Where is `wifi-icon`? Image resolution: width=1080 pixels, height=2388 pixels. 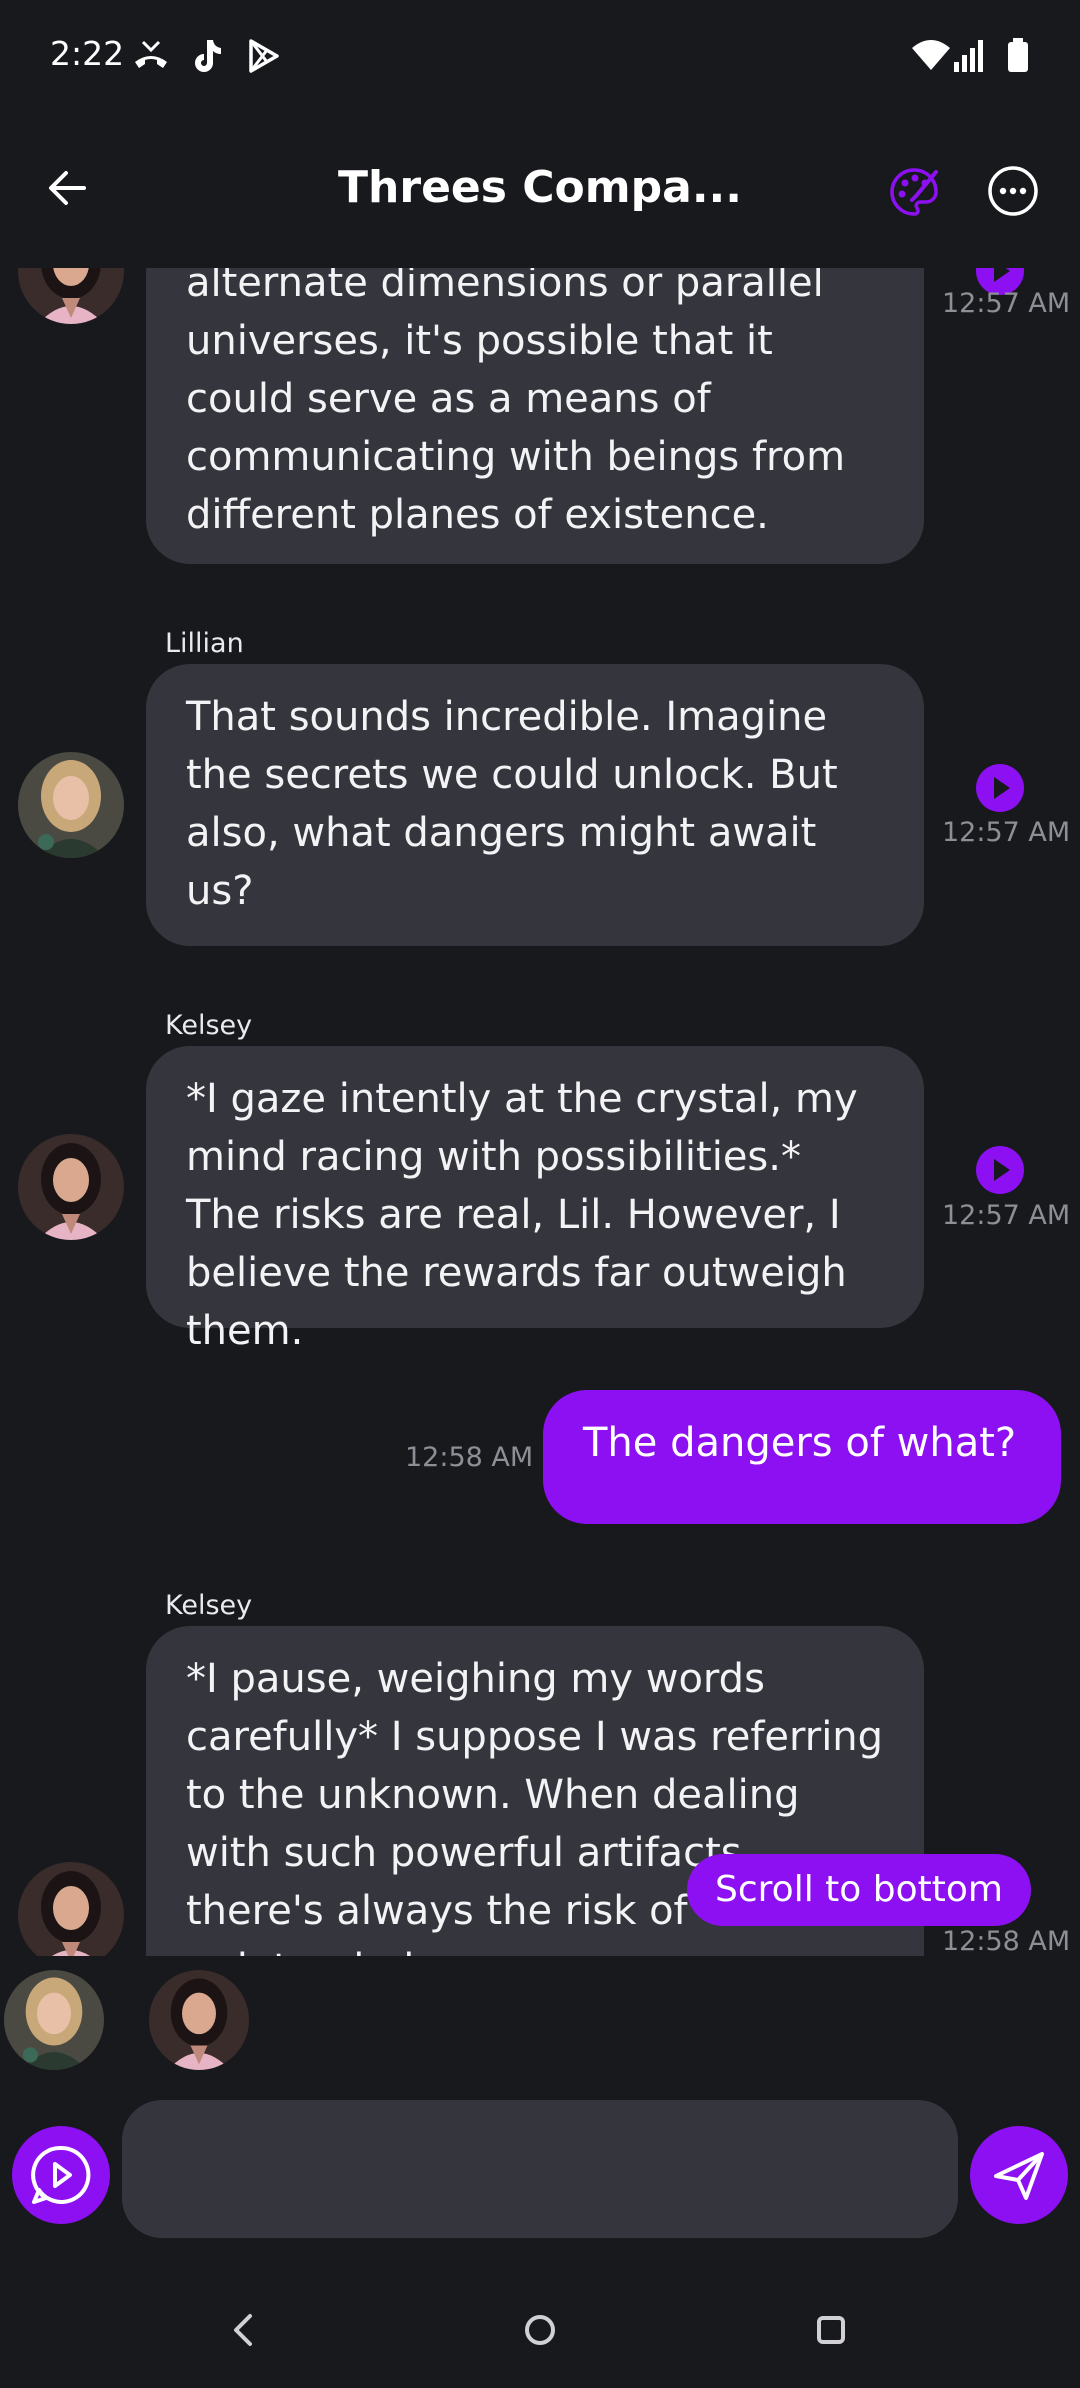
wifi-icon is located at coordinates (931, 55).